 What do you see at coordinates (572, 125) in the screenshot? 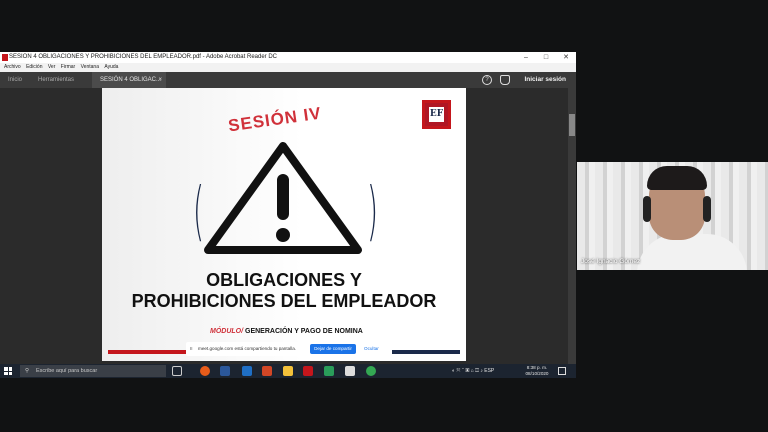
I see `scrollbar-thumb` at bounding box center [572, 125].